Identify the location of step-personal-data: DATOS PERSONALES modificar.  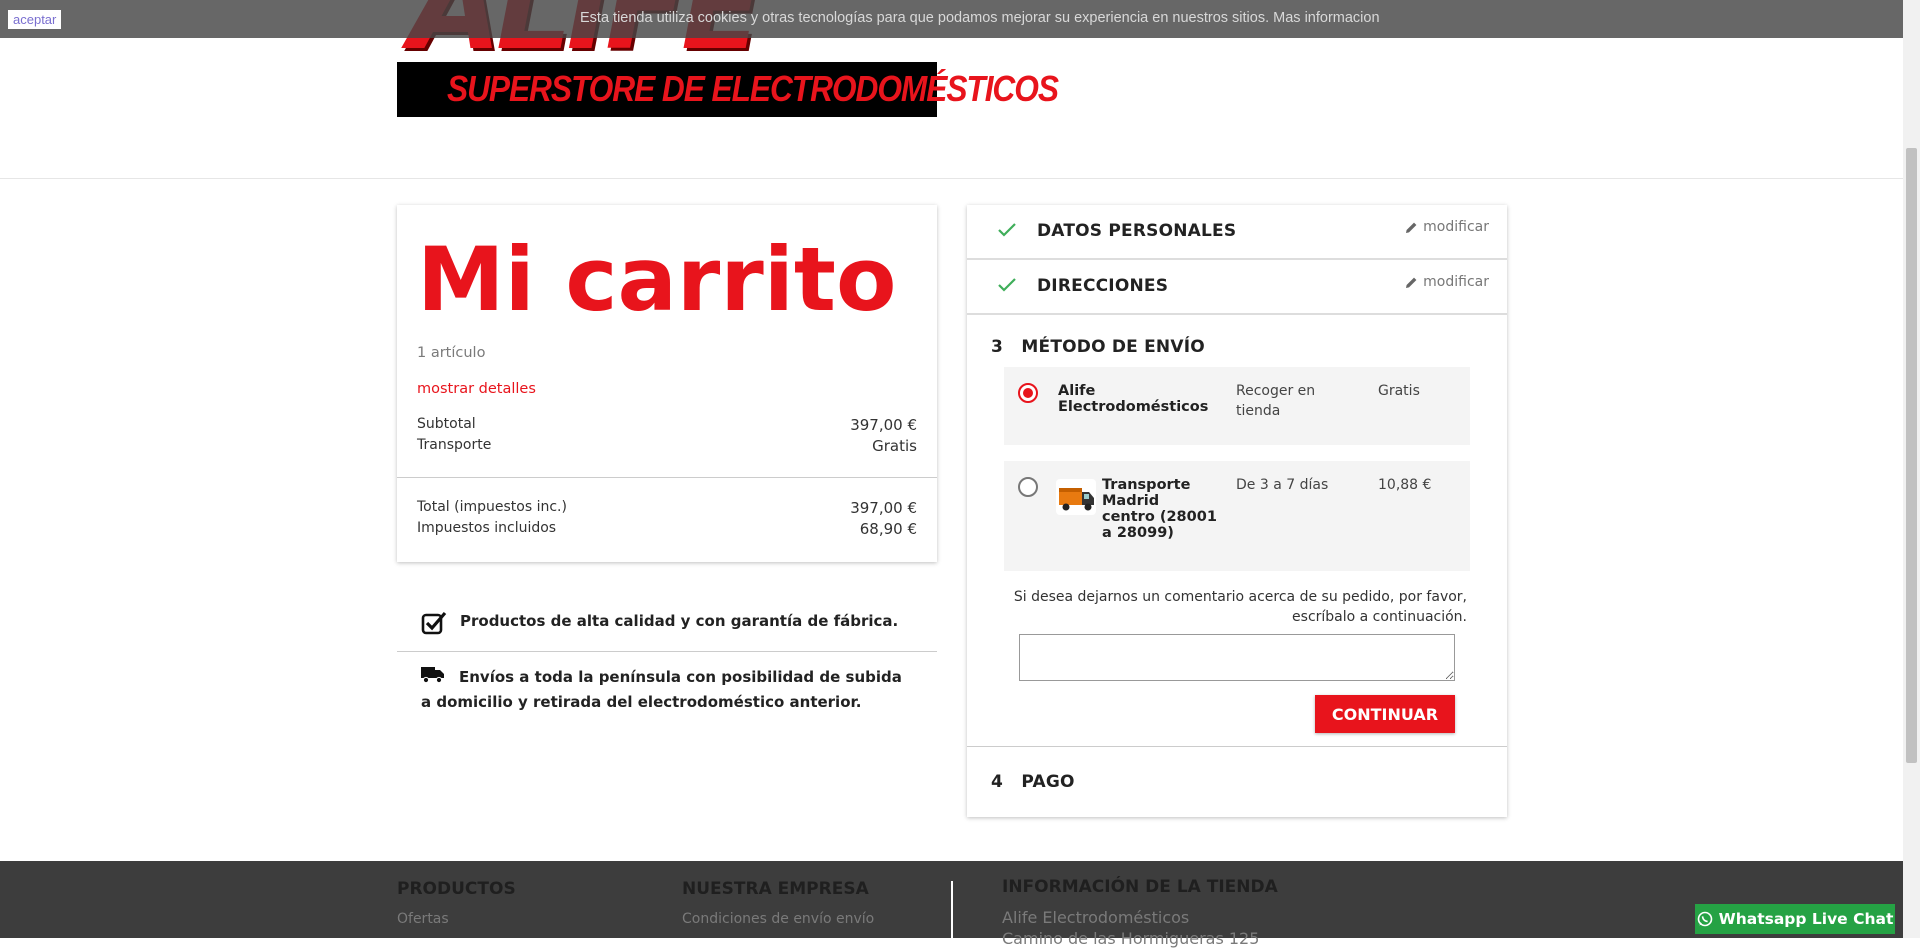
(1237, 232).